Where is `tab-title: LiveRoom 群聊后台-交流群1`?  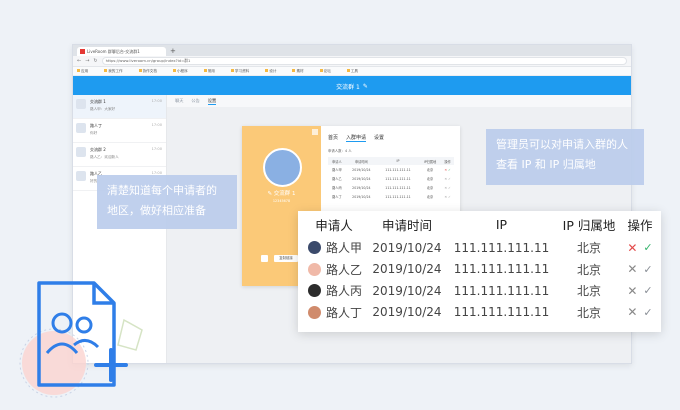 tab-title: LiveRoom 群聊后台-交流群1 is located at coordinates (113, 51).